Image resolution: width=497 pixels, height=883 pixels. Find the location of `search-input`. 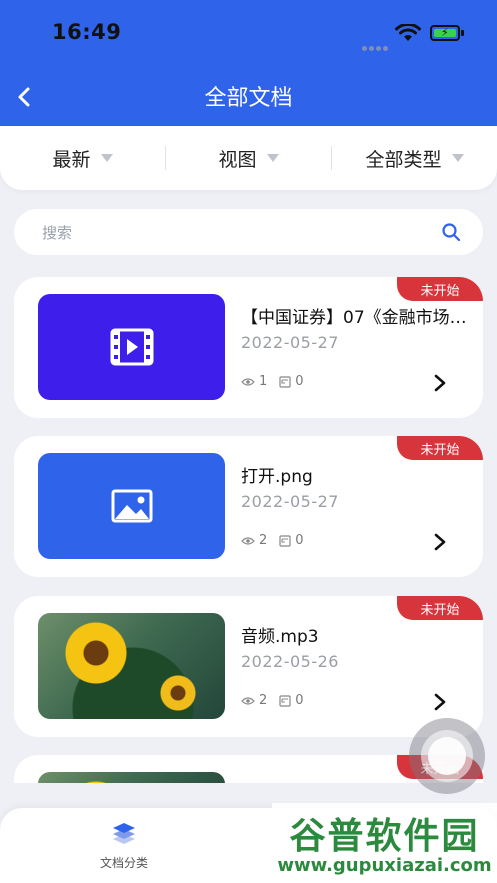

search-input is located at coordinates (232, 233).